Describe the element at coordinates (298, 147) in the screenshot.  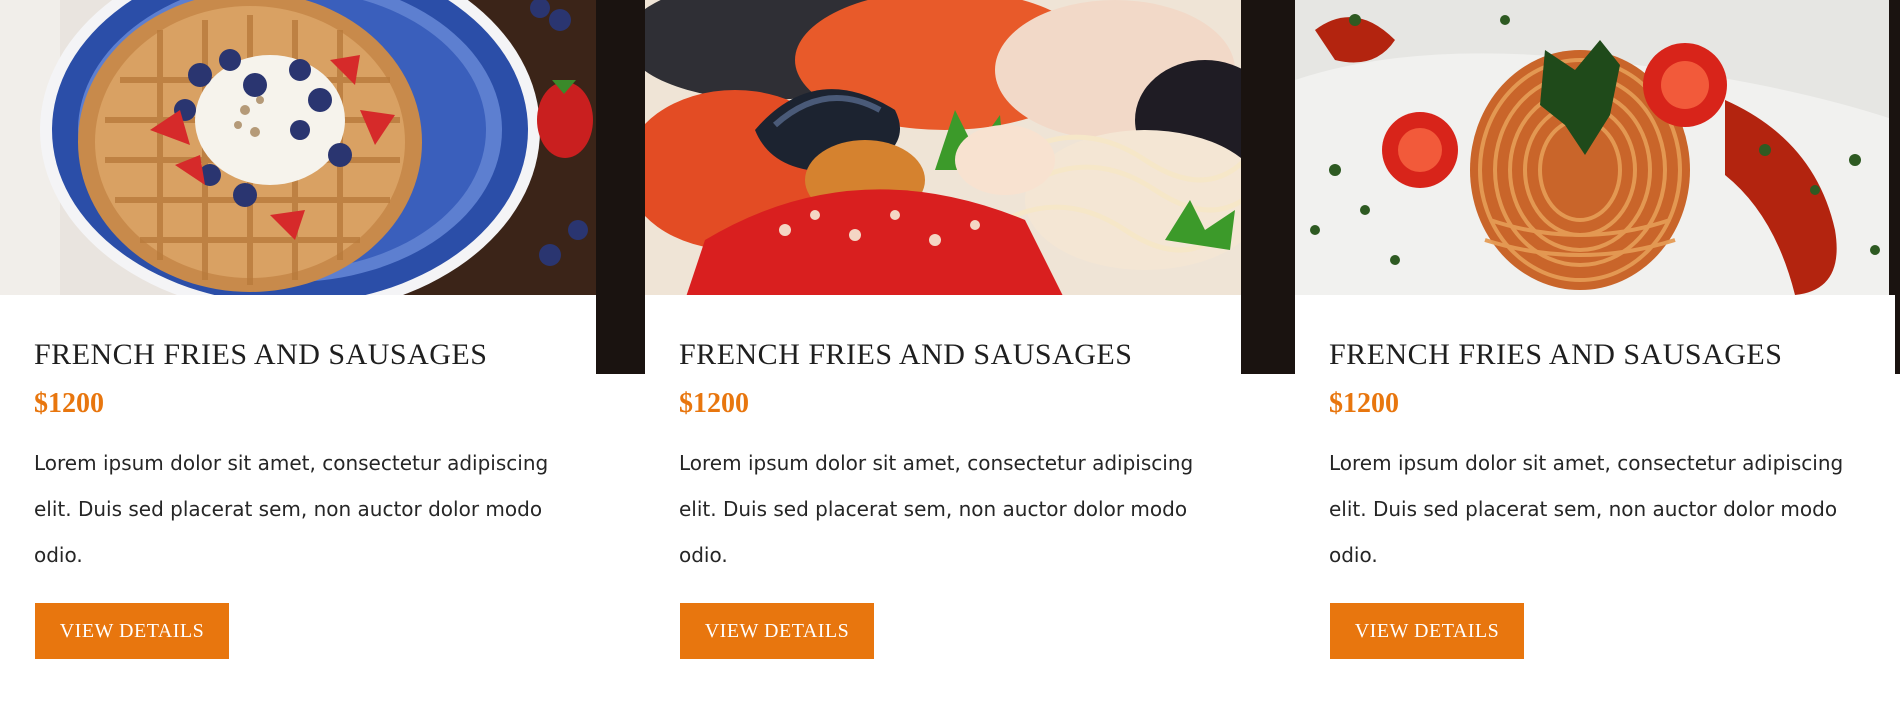
I see `waffle-with-berries-image` at that location.